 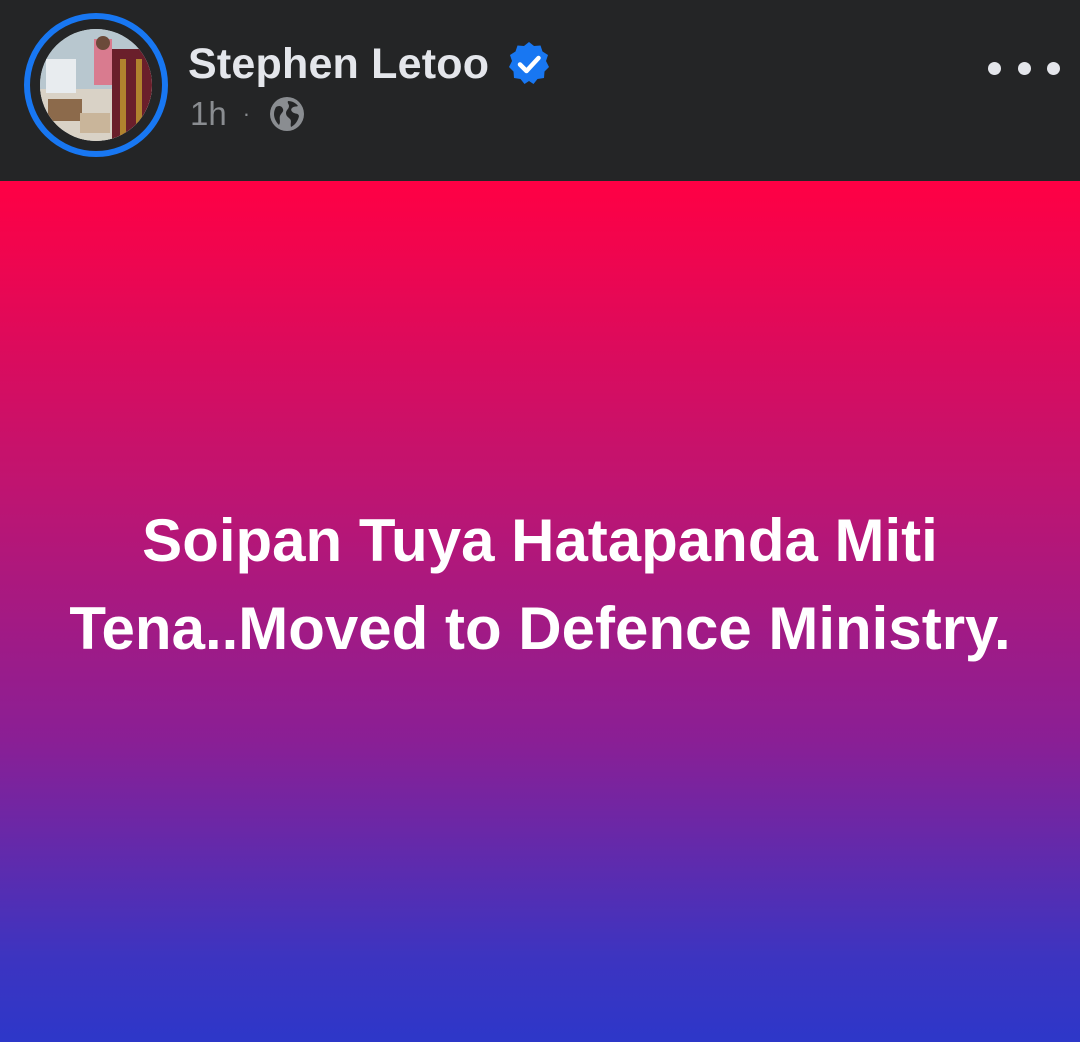 I want to click on avatar-image, so click(x=96, y=85).